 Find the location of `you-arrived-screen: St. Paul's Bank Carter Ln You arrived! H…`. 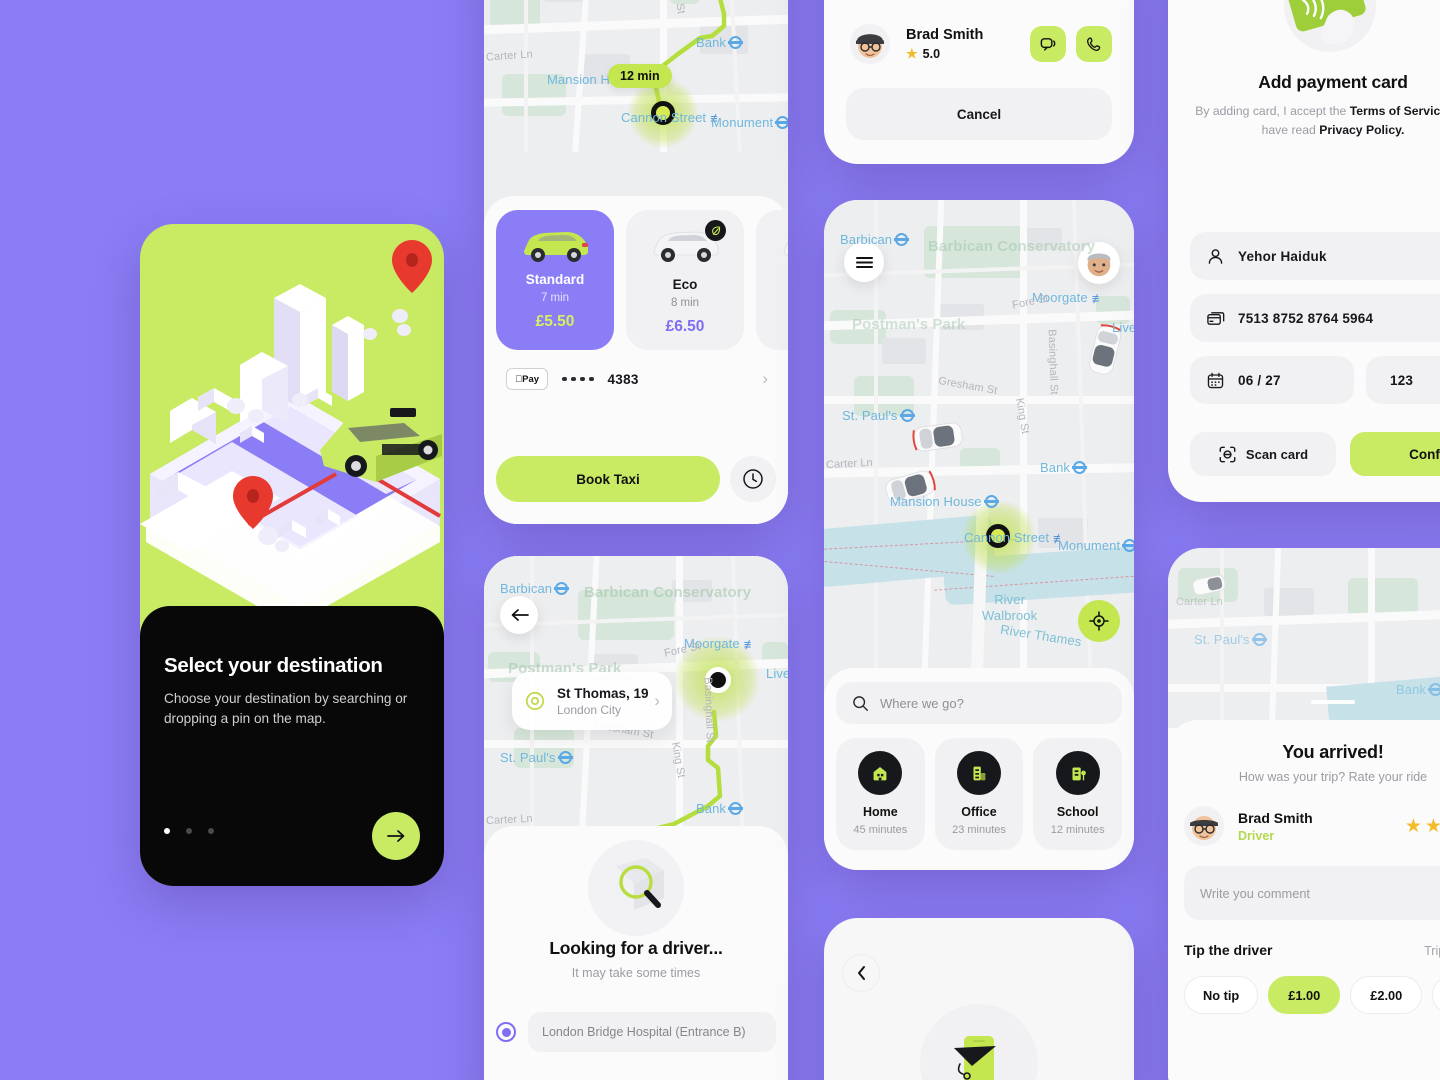

you-arrived-screen: St. Paul's Bank Carter Ln You arrived! H… is located at coordinates (1304, 814).